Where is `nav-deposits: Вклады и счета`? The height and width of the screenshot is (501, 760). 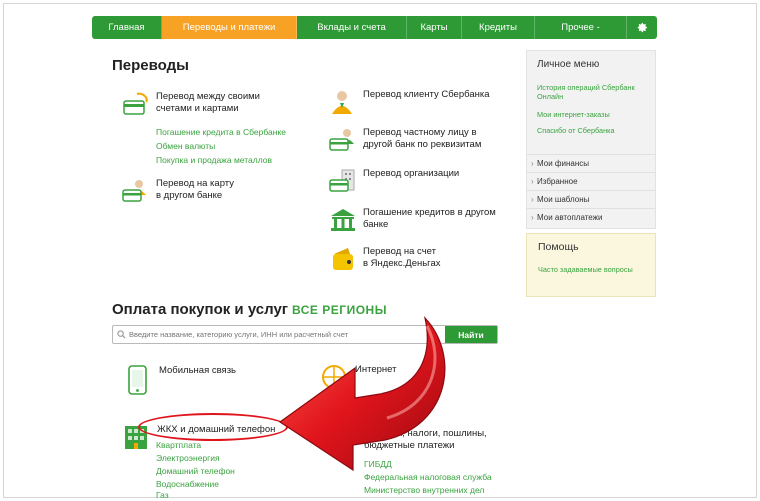 nav-deposits: Вклады и счета is located at coordinates (352, 27).